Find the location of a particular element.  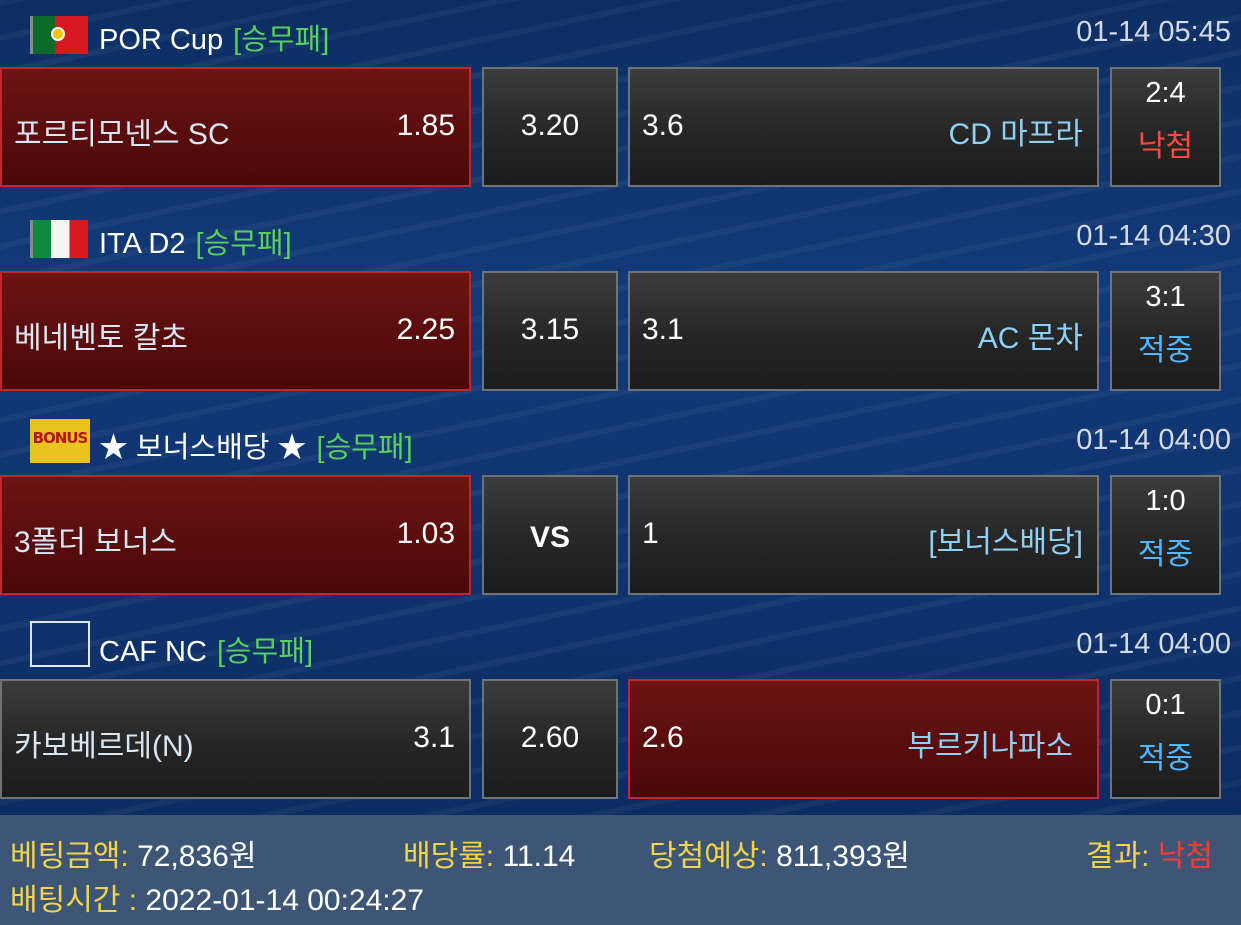

bet-amount-value: 72,836원 is located at coordinates (197, 856).